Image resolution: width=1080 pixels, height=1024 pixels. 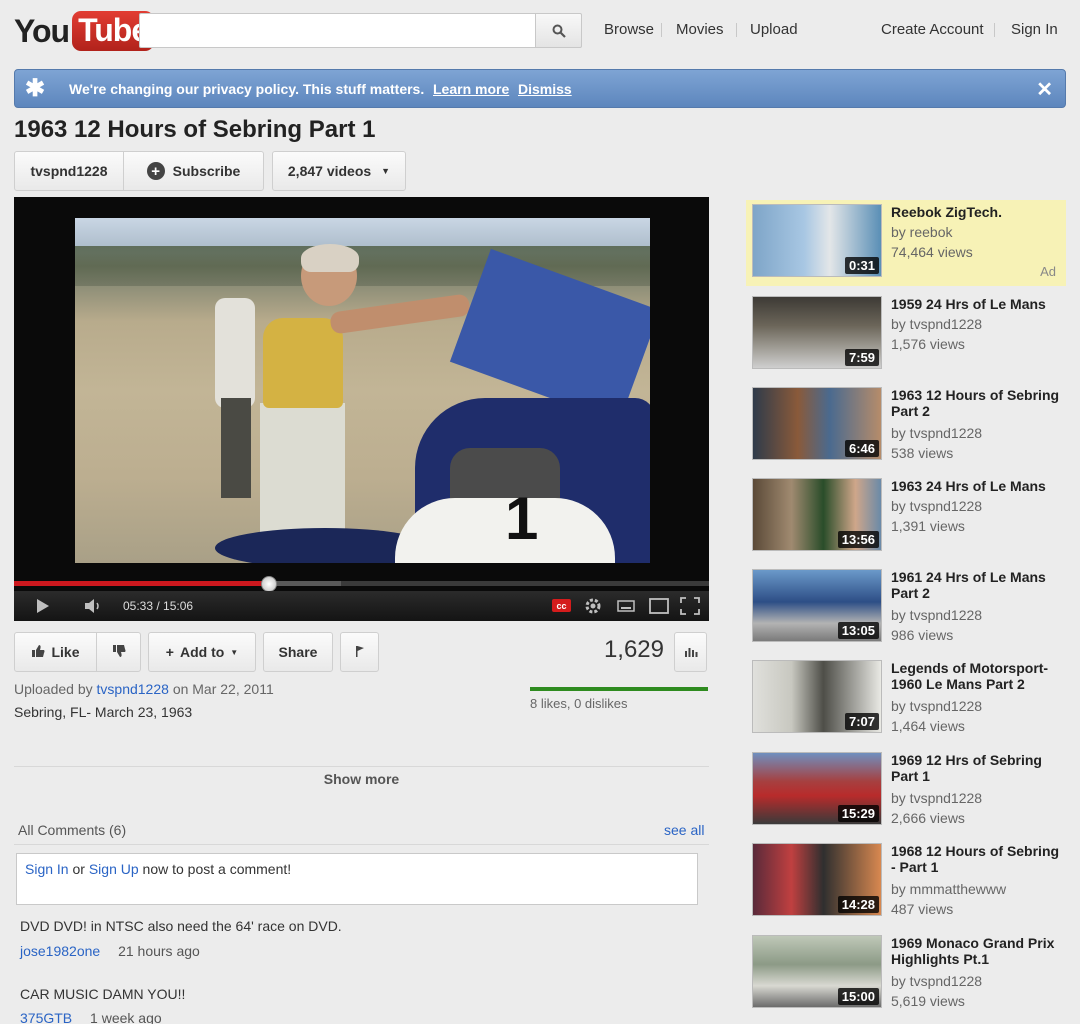 I want to click on search-input, so click(x=337, y=30).